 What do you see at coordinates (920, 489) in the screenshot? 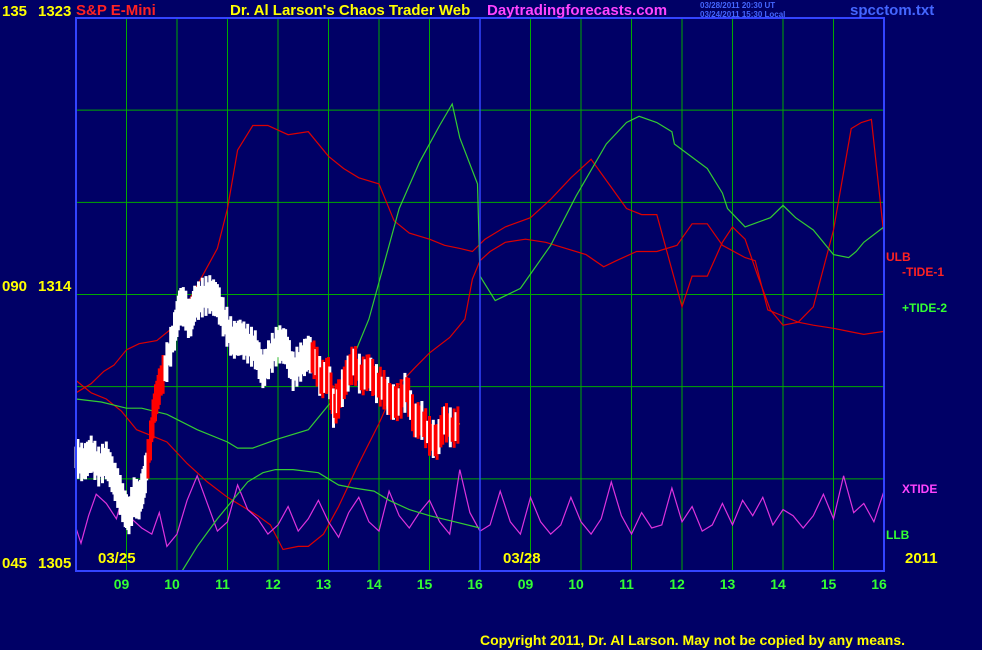
I see `legend-xtide: XTIDE` at bounding box center [920, 489].